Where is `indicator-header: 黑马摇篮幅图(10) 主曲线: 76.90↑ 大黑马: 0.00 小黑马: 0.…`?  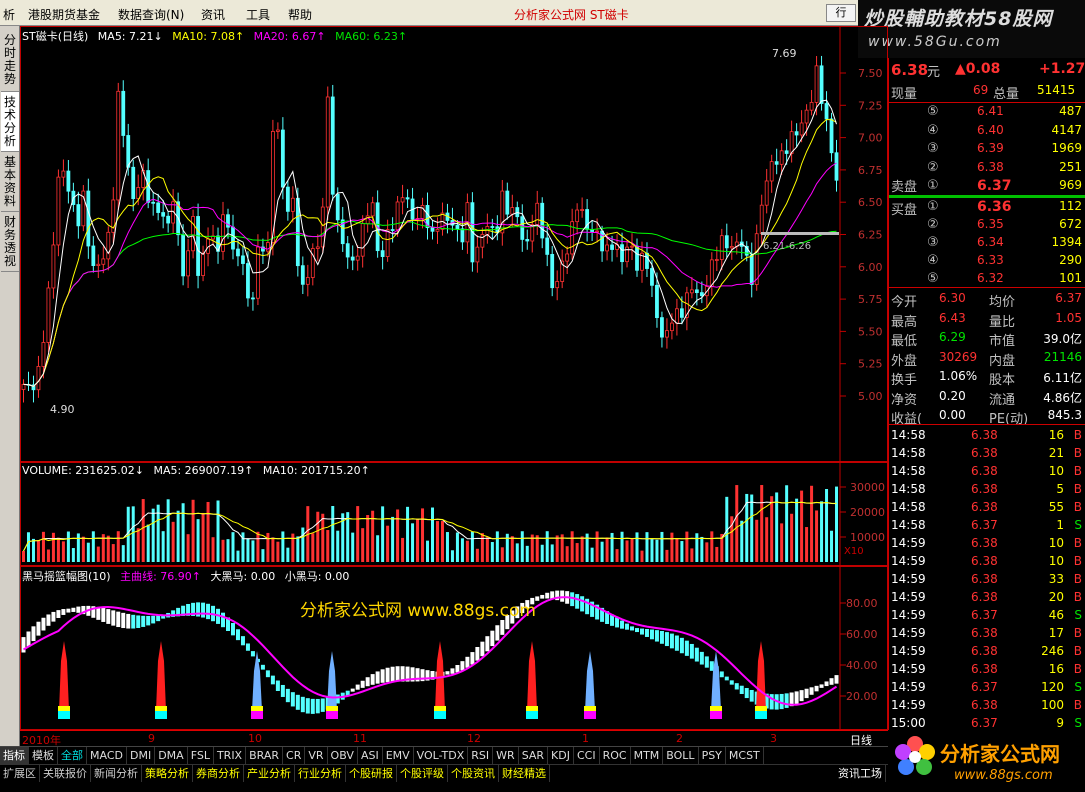
indicator-header: 黑马摇篮幅图(10) 主曲线: 76.90↑ 大黑马: 0.00 小黑马: 0.… is located at coordinates (188, 576).